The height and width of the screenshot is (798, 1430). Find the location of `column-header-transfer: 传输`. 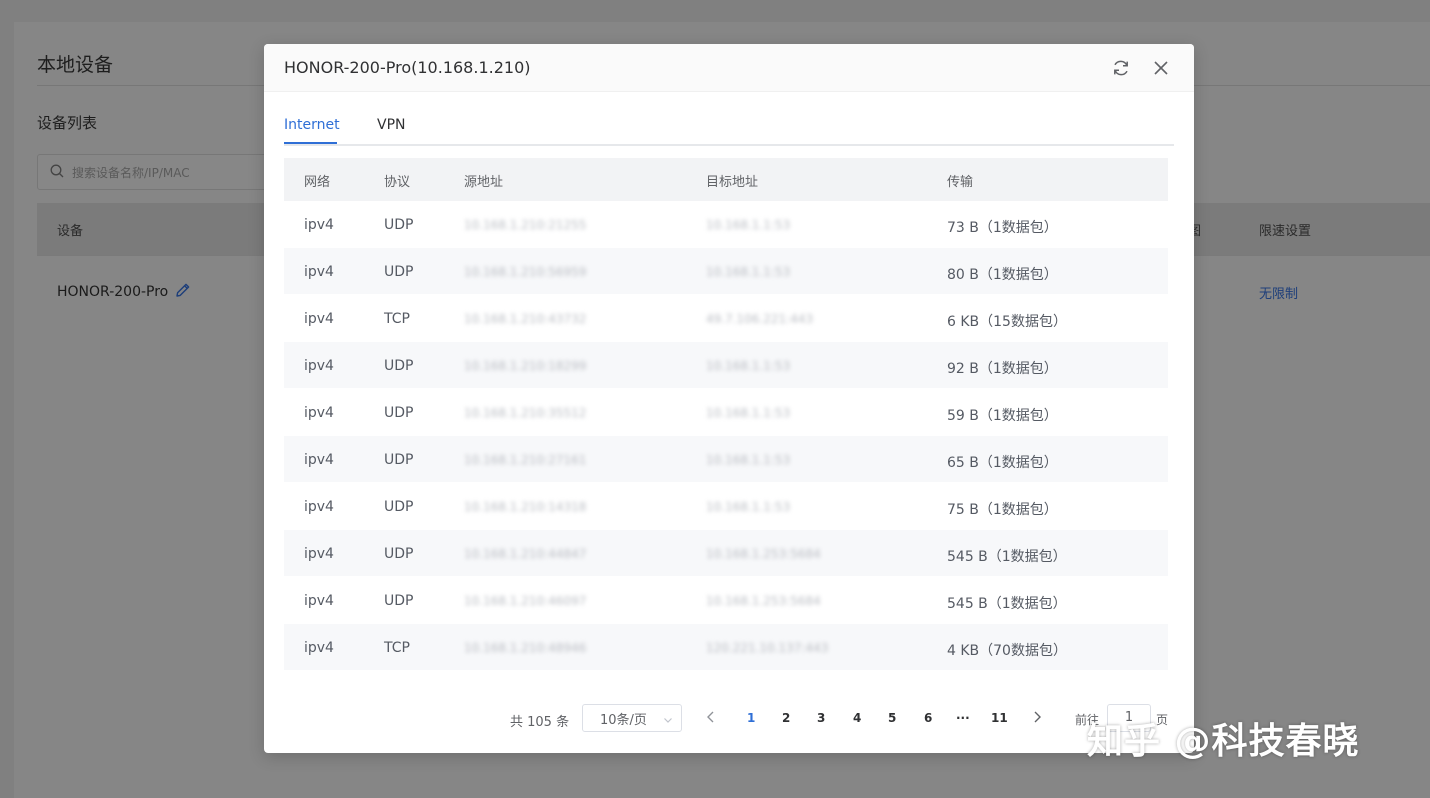

column-header-transfer: 传输 is located at coordinates (960, 182).